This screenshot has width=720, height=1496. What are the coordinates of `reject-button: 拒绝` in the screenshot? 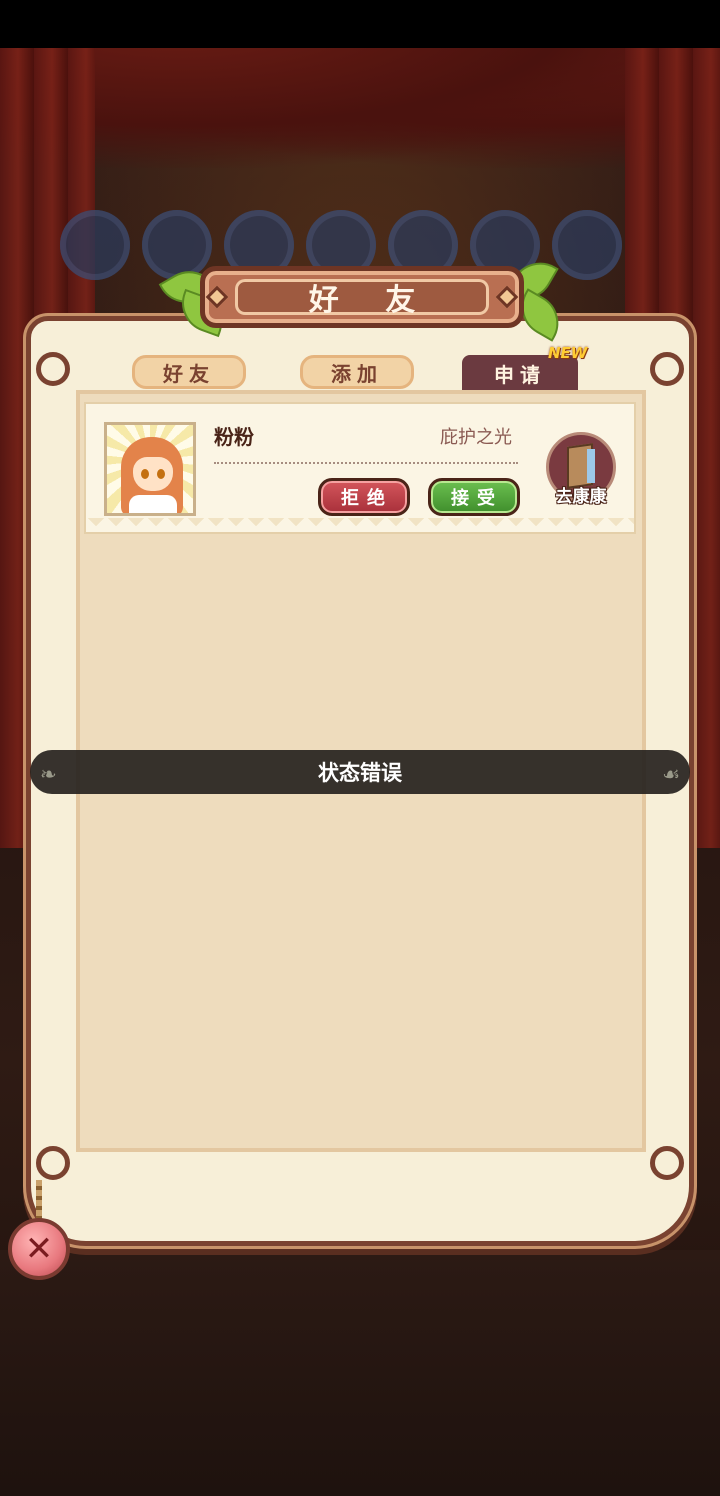 It's located at (364, 497).